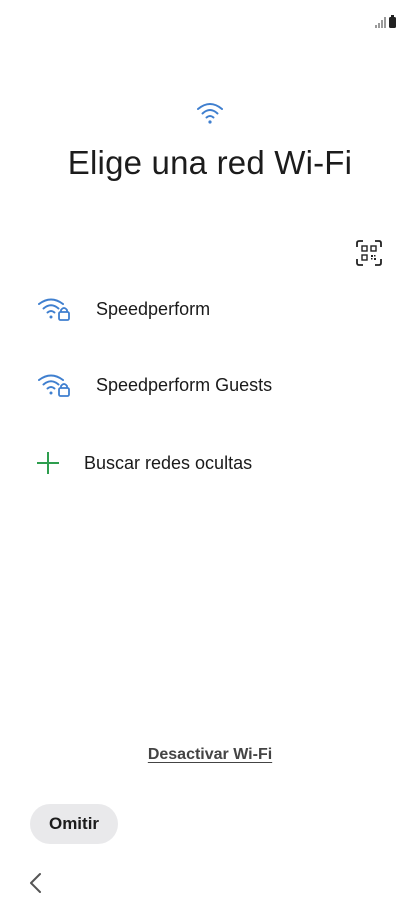  I want to click on wifi-icon, so click(210, 113).